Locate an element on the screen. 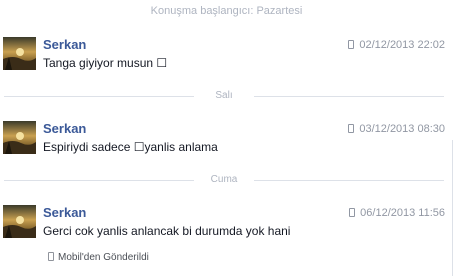 Image resolution: width=453 pixels, height=276 pixels. sent-from-mobile-note: Mobil'den Gönderildi is located at coordinates (98, 257).